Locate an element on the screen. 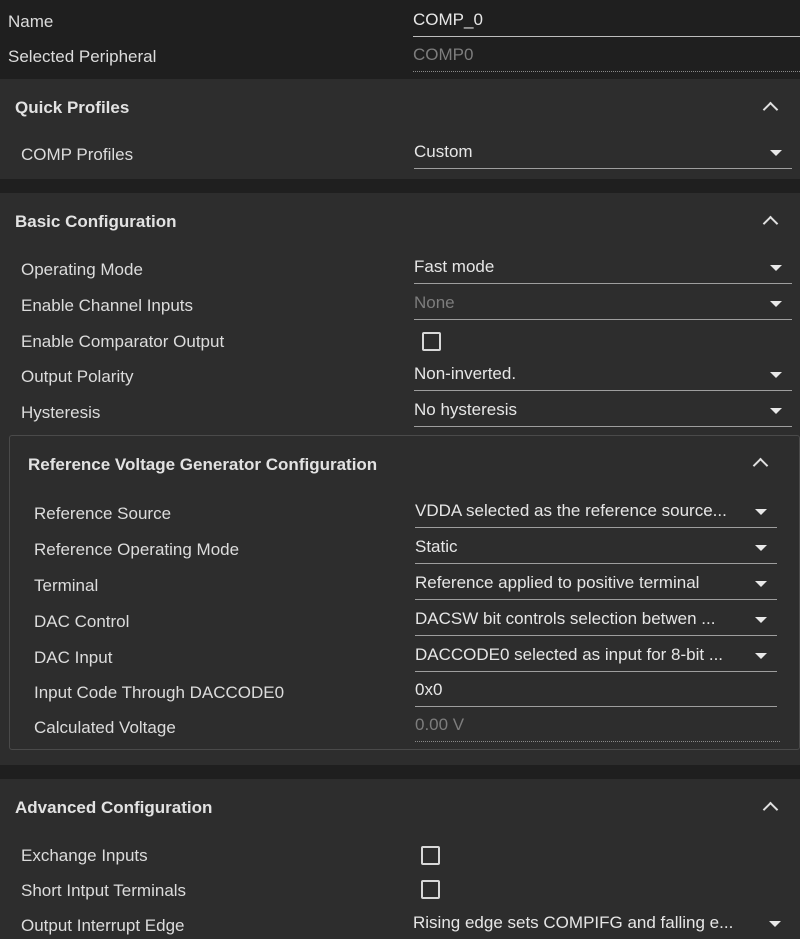 The width and height of the screenshot is (800, 939). output-polarity-dropdown: Non-inverted. is located at coordinates (603, 376).